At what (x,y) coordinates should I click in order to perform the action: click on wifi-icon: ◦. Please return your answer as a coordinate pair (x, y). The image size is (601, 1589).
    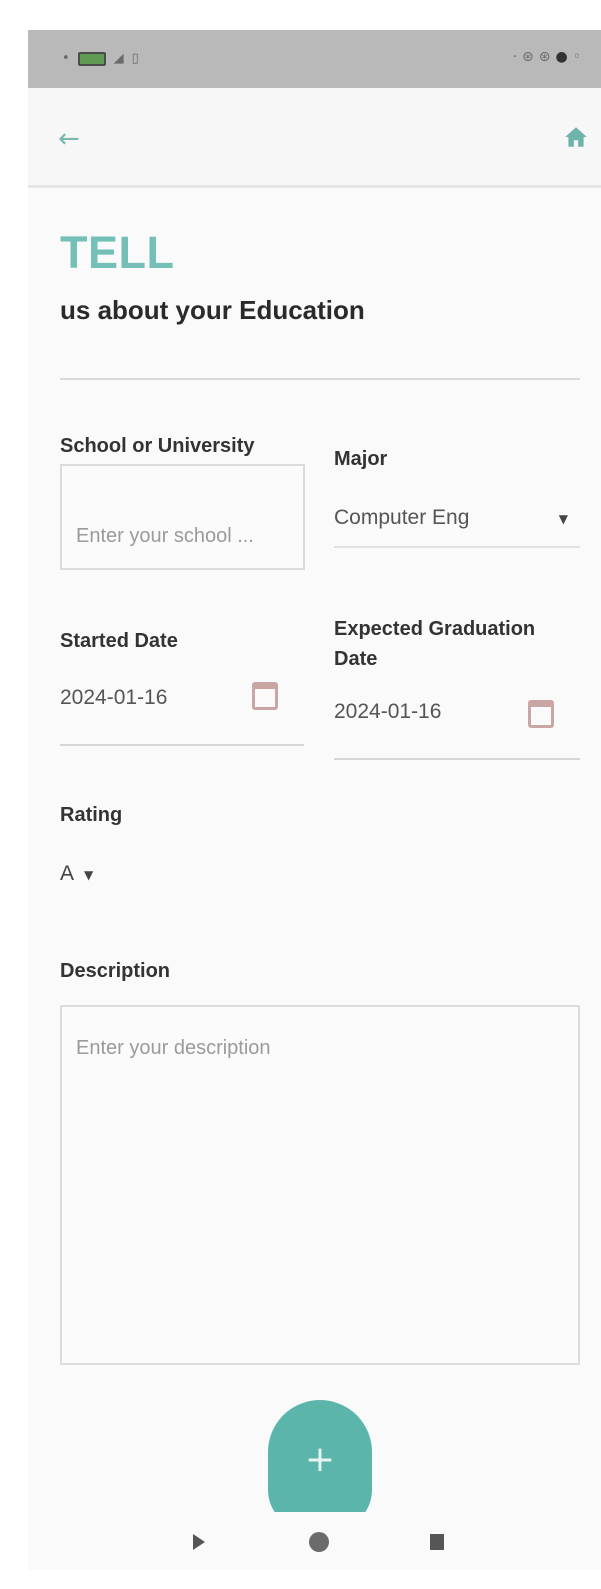
    Looking at the image, I should click on (576, 57).